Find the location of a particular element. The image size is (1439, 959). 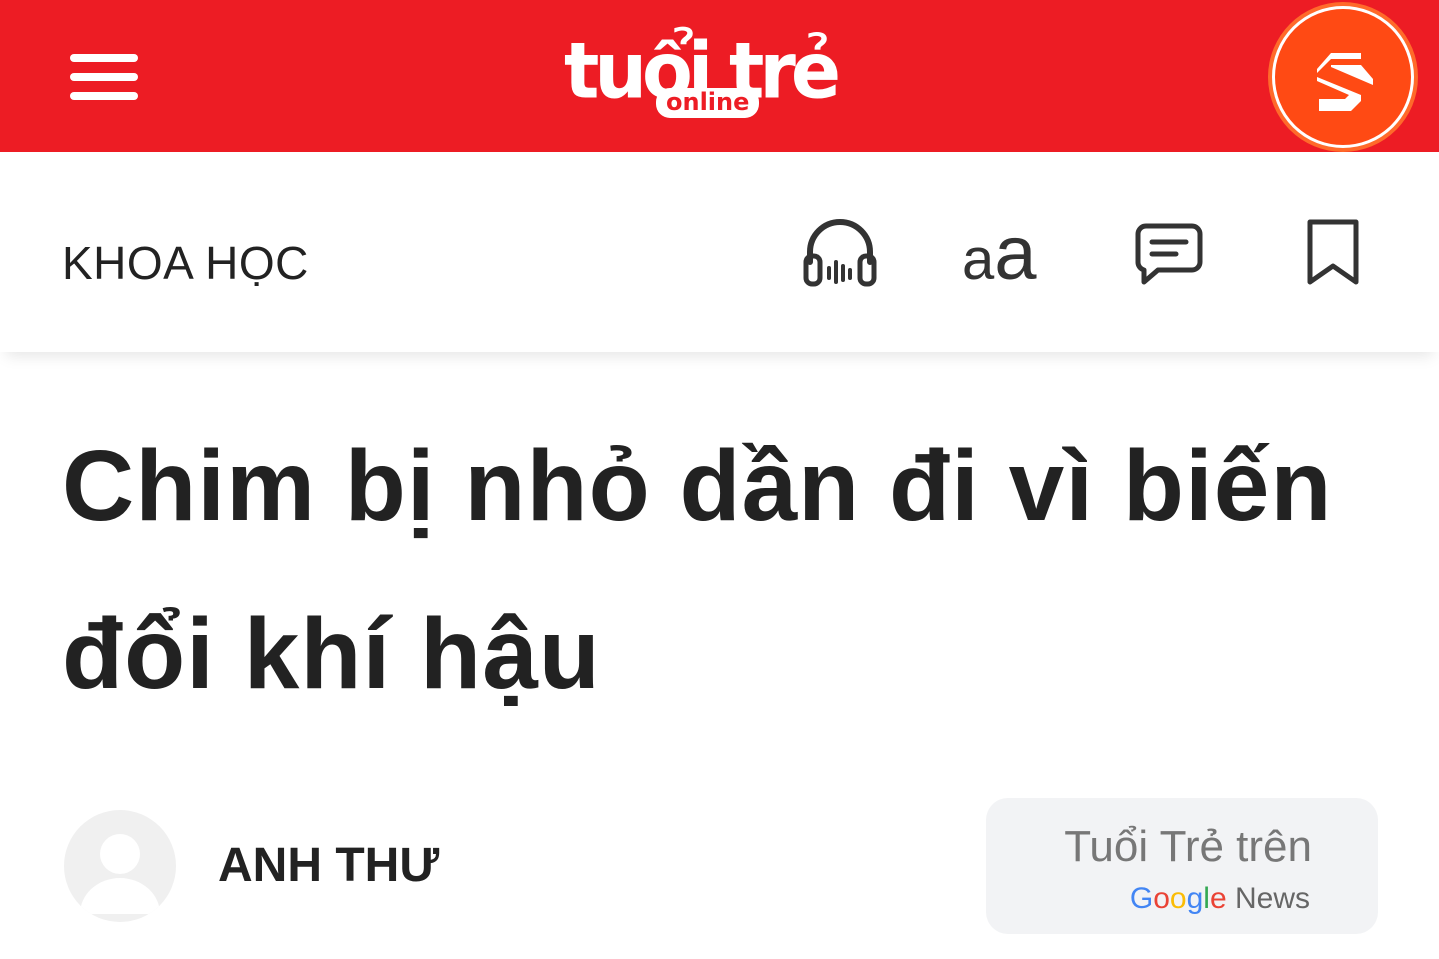

bookmark-glyph is located at coordinates (1333, 252).